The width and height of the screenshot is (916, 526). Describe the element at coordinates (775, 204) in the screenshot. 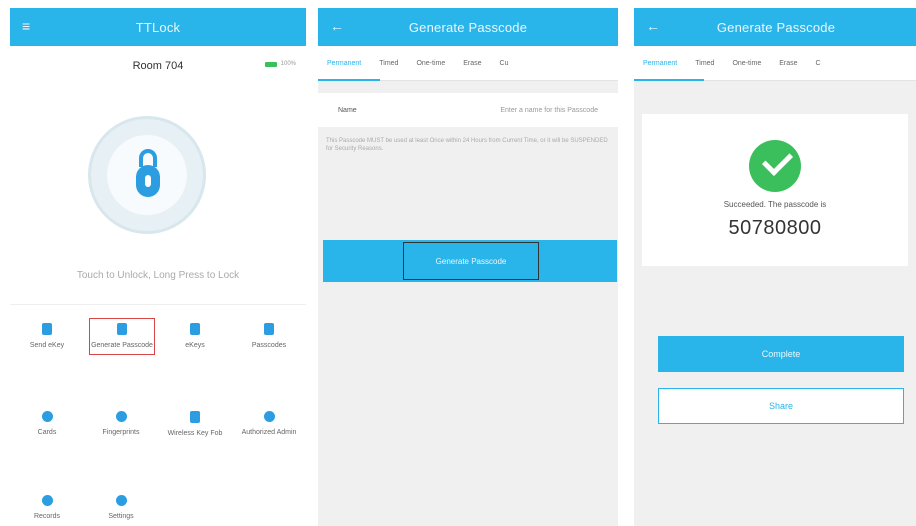

I see `success-message: Succeeded. The passcode is` at that location.